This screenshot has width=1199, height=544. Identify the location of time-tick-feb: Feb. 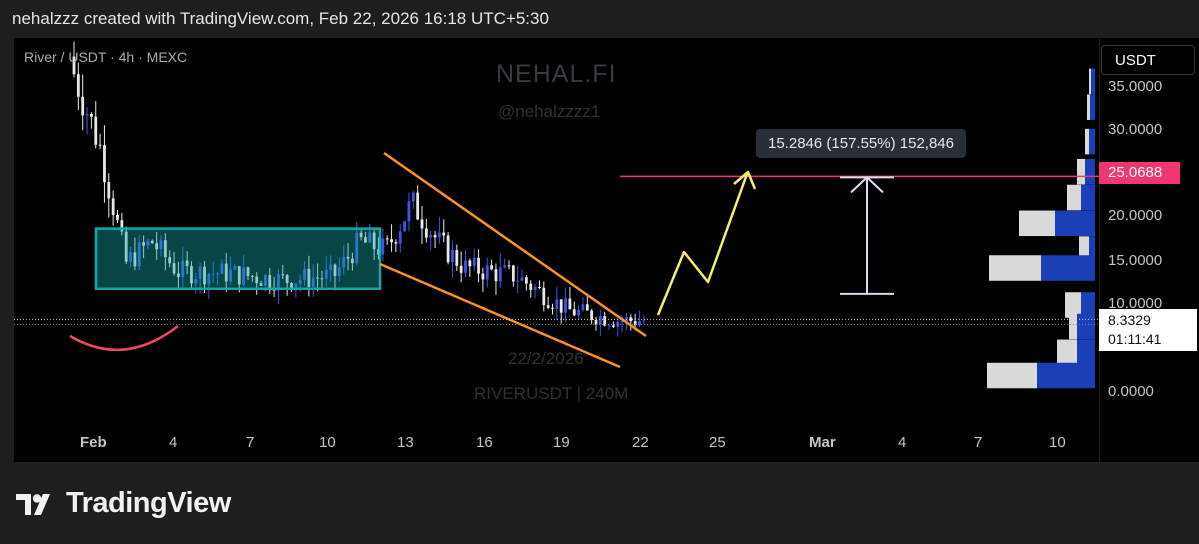
(93, 442).